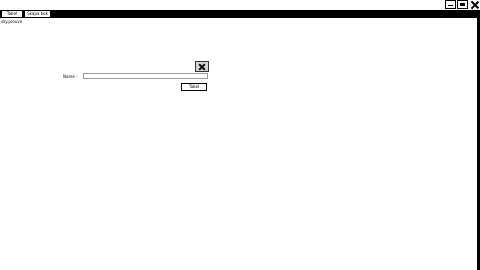  Describe the element at coordinates (37, 14) in the screenshot. I see `tab-skapa-bok: Skapa bok` at that location.